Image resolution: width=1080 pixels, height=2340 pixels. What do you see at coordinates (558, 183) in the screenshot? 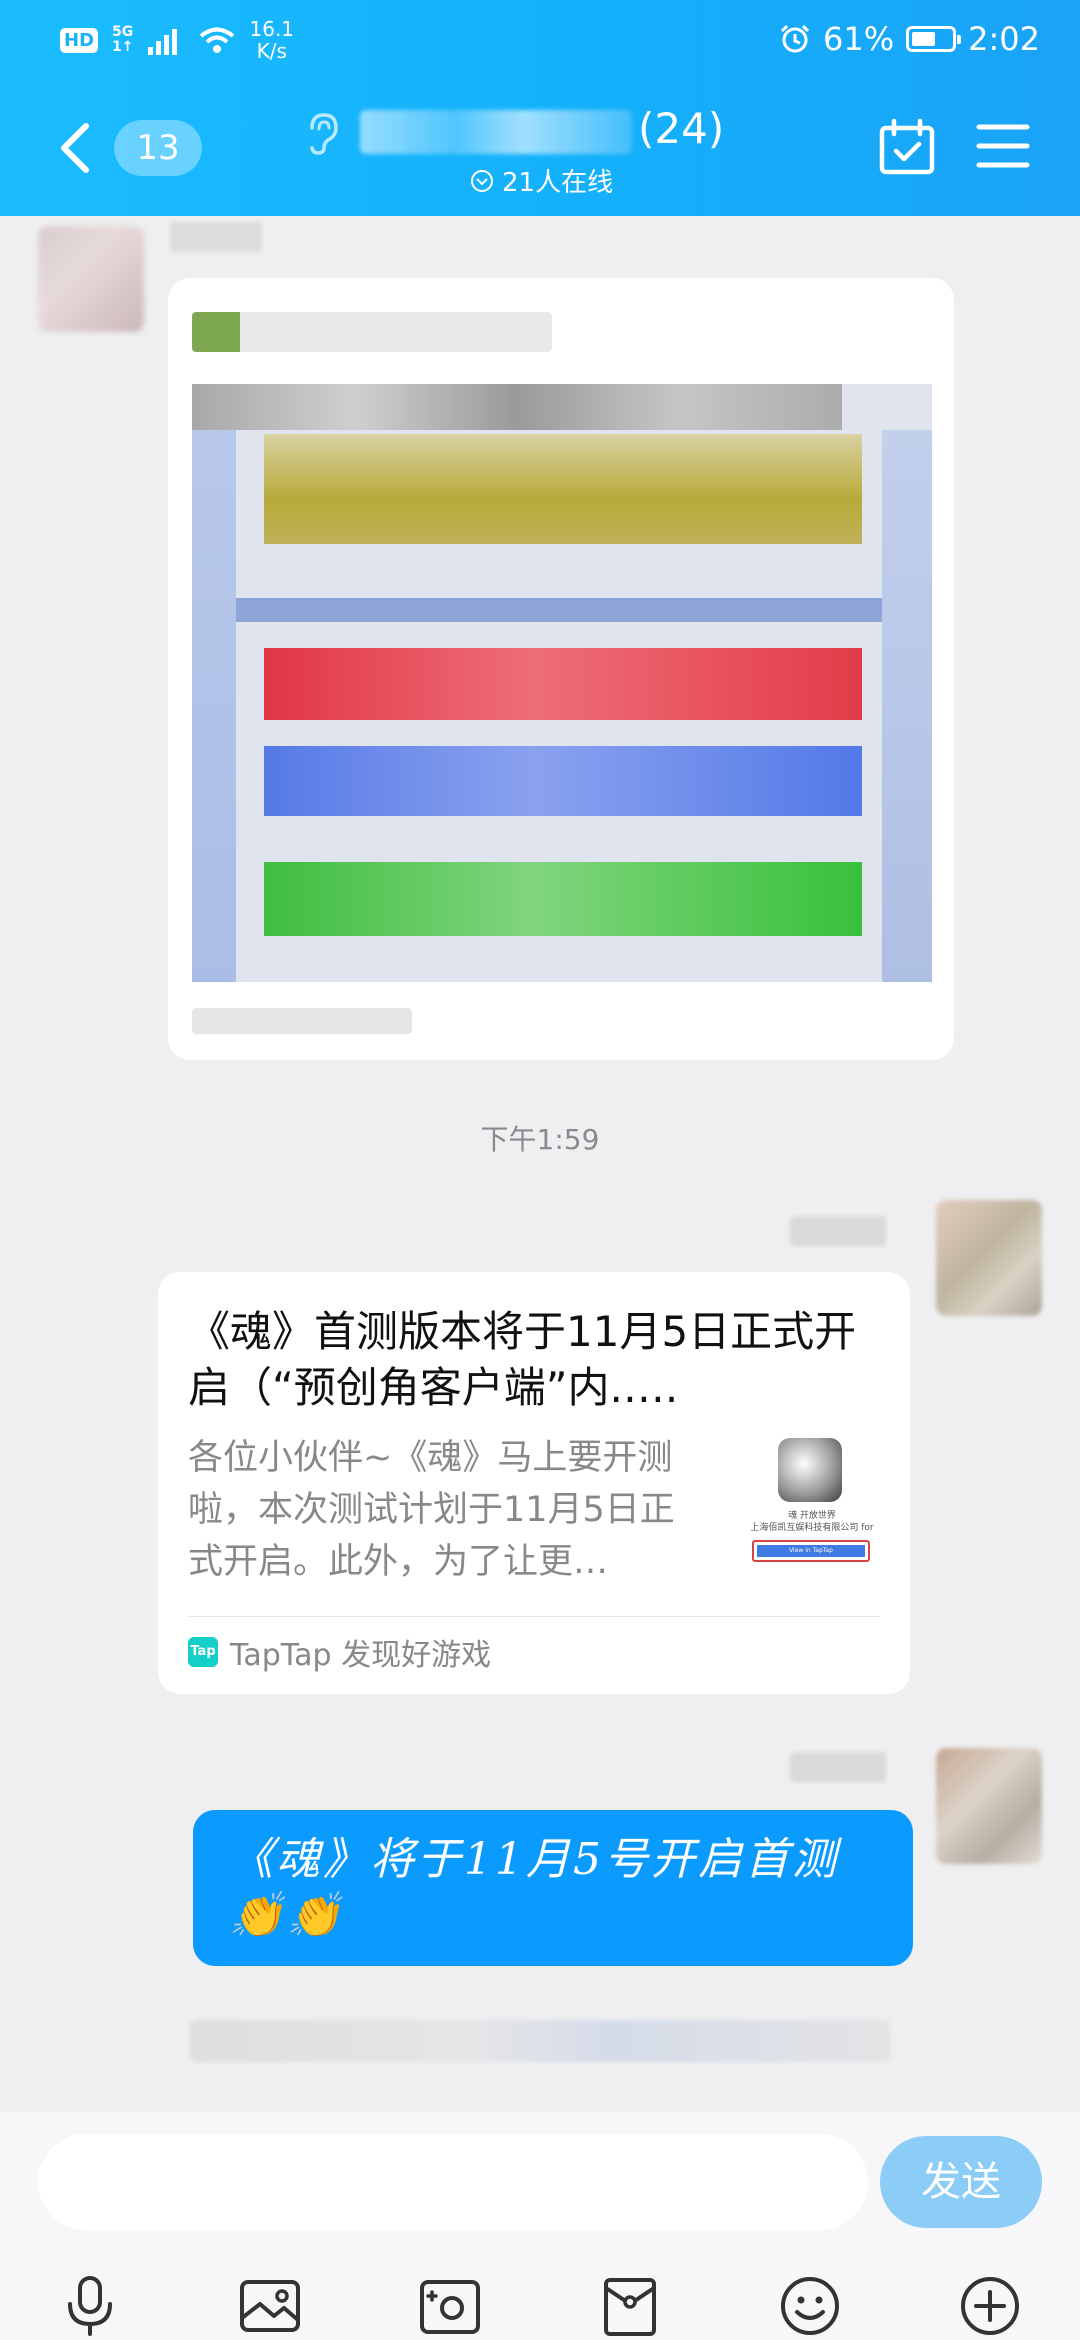
I see `online-count: 21人在线` at bounding box center [558, 183].